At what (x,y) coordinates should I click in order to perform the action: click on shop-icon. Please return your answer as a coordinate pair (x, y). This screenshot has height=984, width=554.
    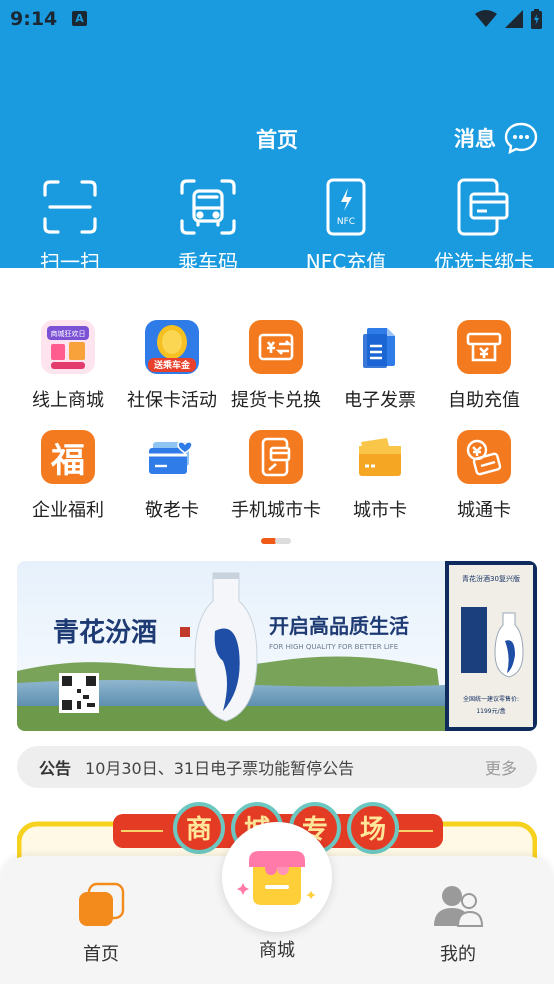
    Looking at the image, I should click on (276, 878).